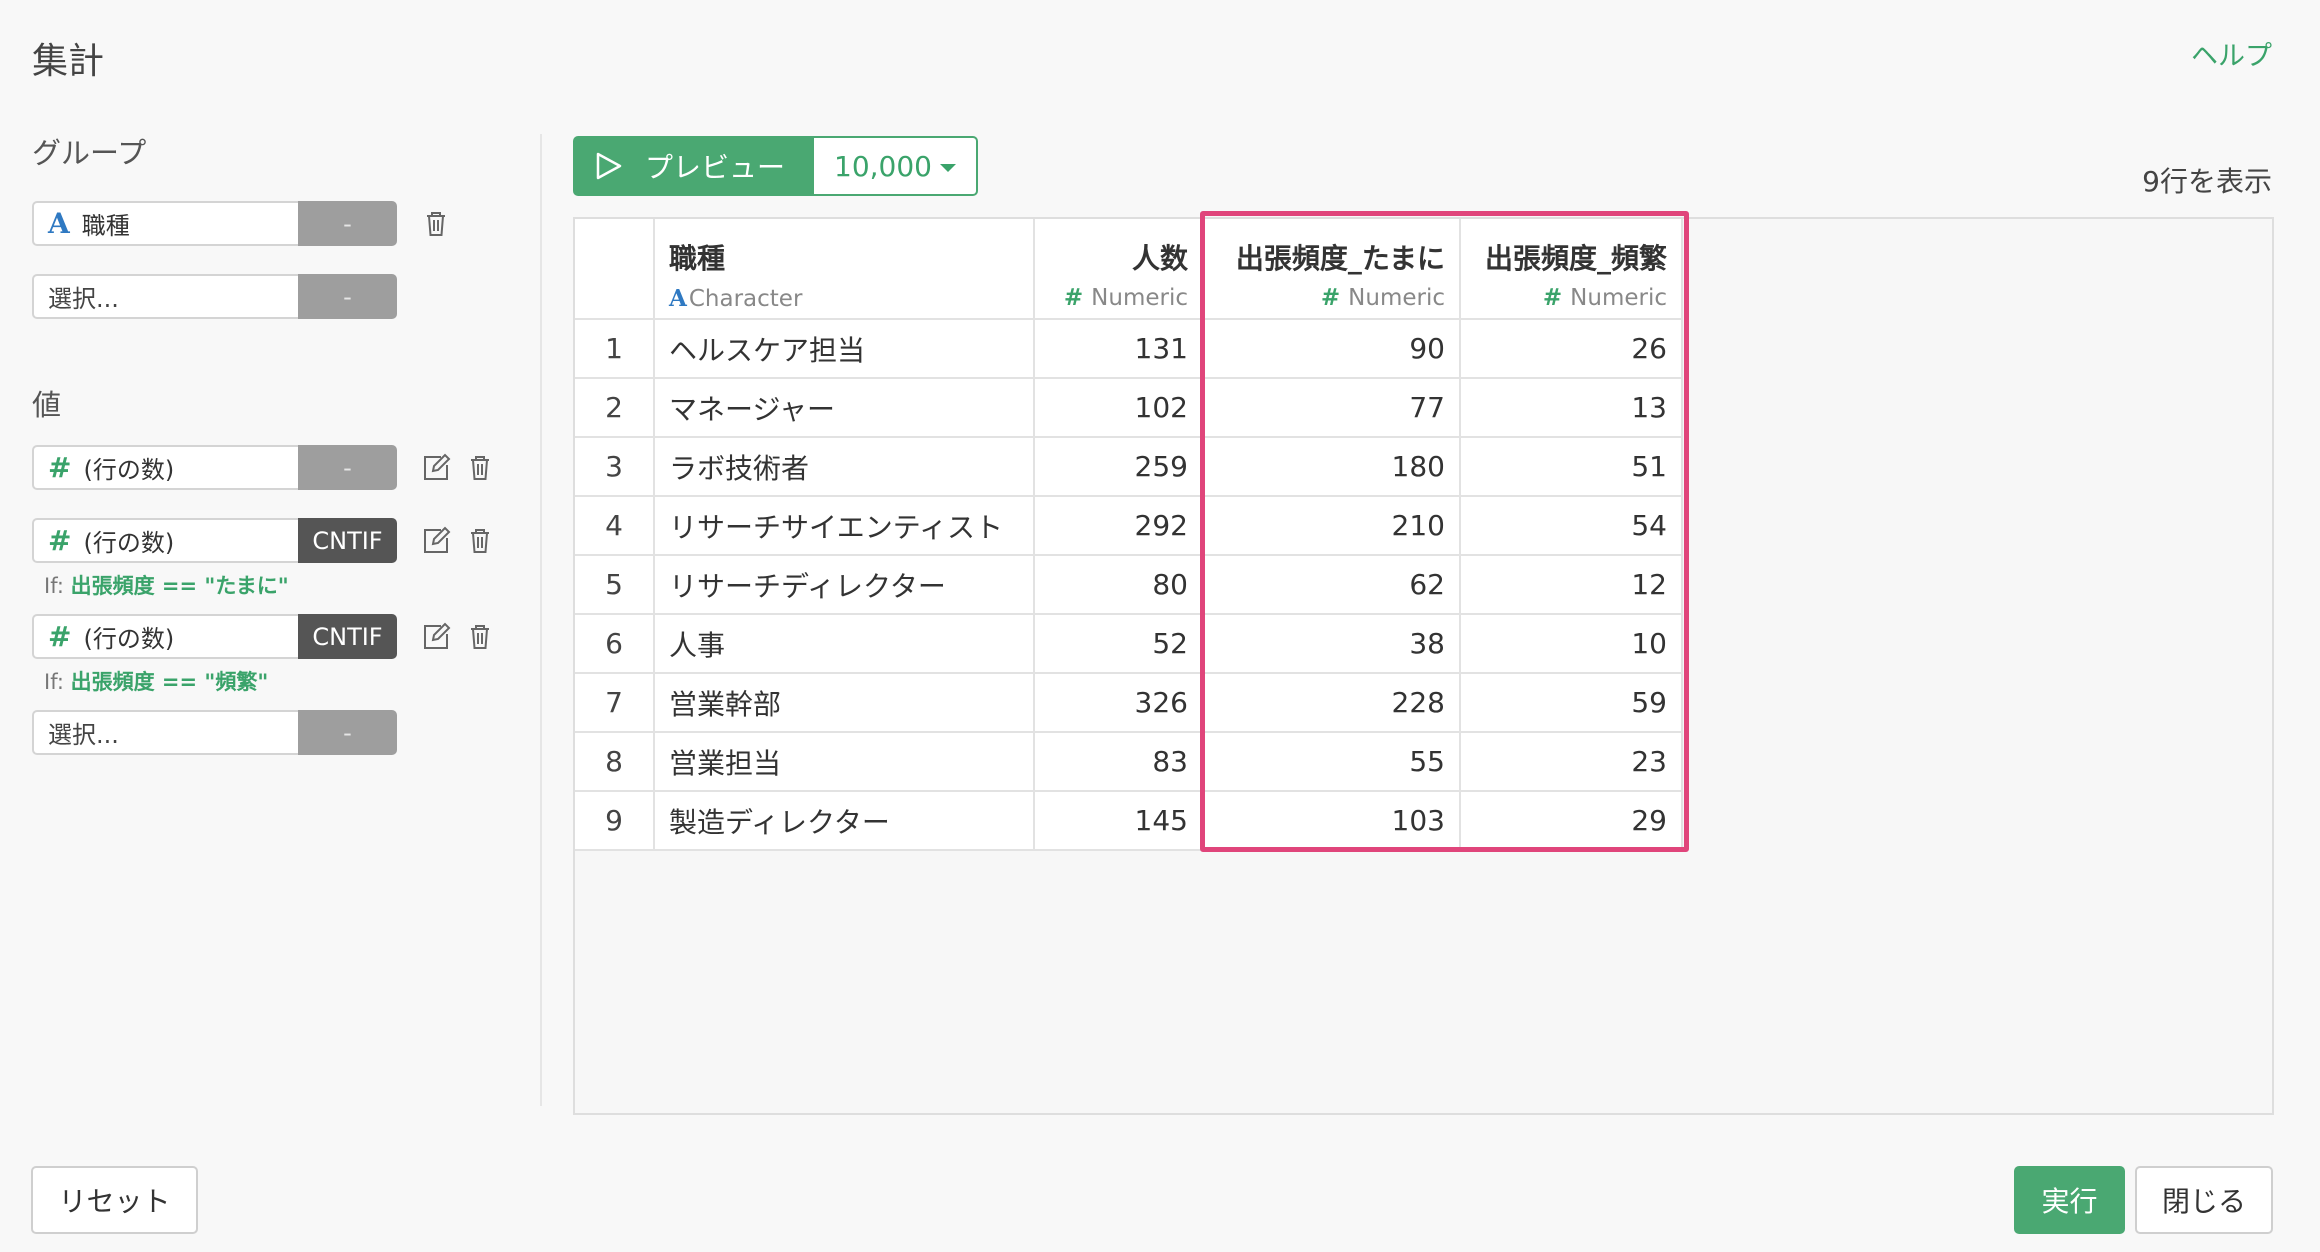 The image size is (2320, 1252). Describe the element at coordinates (68, 61) in the screenshot. I see `page-title: 集計` at that location.